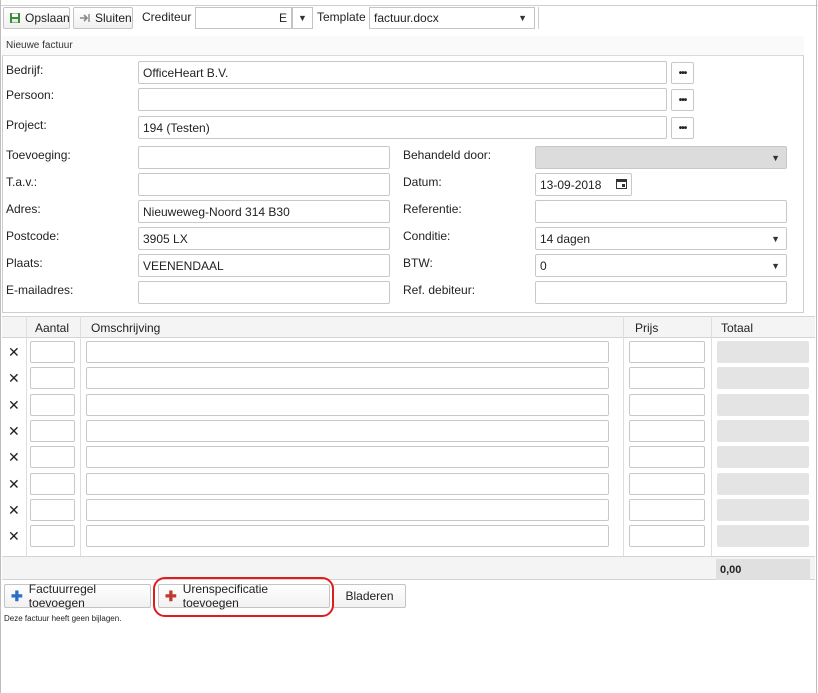 This screenshot has height=693, width=818. I want to click on more-icon: •••, so click(682, 73).